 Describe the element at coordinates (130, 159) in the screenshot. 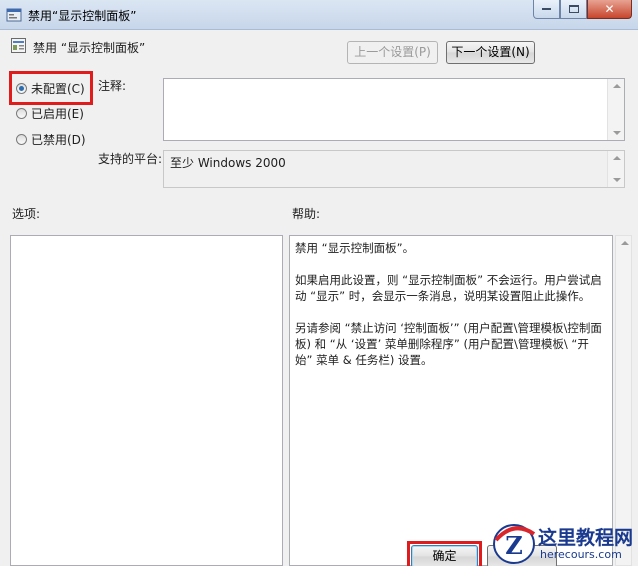

I see `platform-label: 支持的平台:` at that location.